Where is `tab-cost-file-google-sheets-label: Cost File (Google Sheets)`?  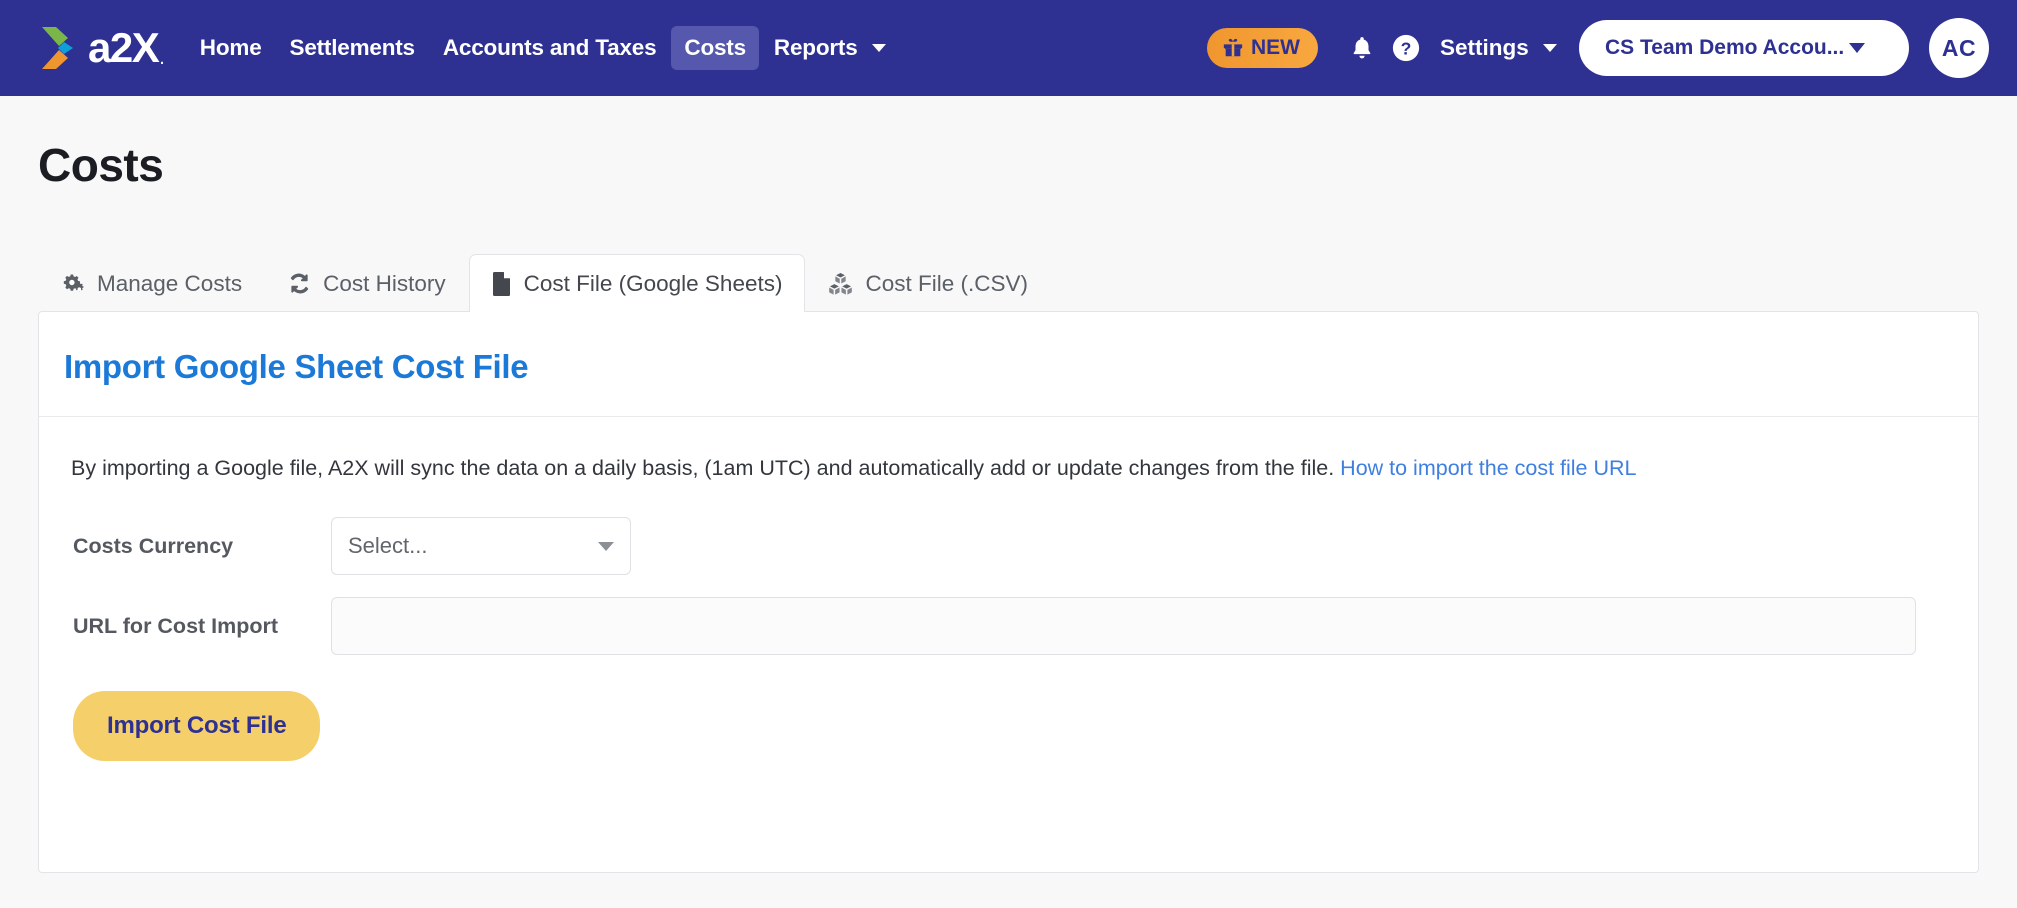
tab-cost-file-google-sheets-label: Cost File (Google Sheets) is located at coordinates (653, 283).